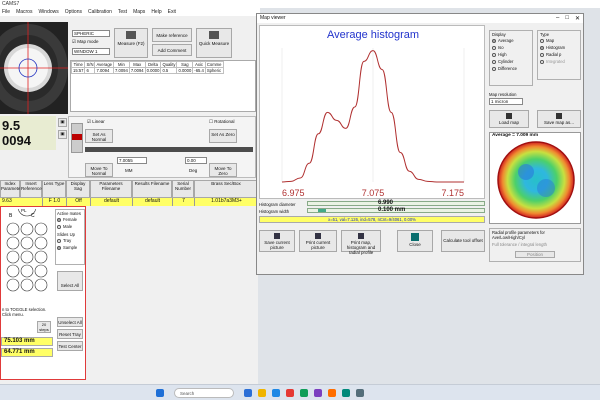 This screenshot has width=600, height=400. What do you see at coordinates (396, 210) in the screenshot?
I see `histogram-width-slider: 0.100 mm` at bounding box center [396, 210].